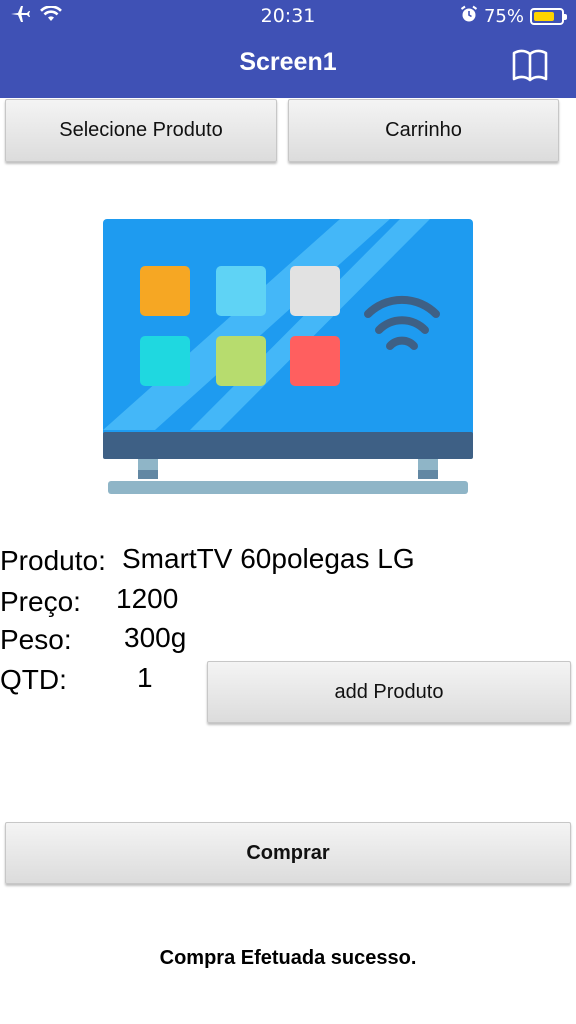 The height and width of the screenshot is (1024, 576). Describe the element at coordinates (288, 853) in the screenshot. I see `buy-button: Comprar` at that location.